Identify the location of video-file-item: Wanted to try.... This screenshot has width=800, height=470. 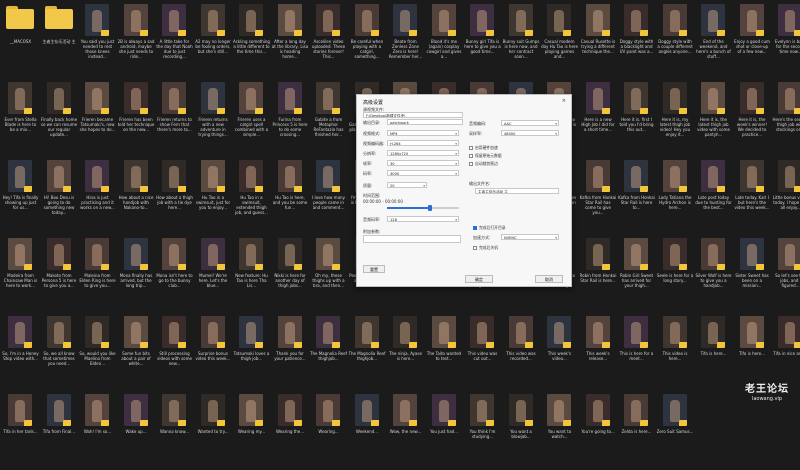
(213, 431).